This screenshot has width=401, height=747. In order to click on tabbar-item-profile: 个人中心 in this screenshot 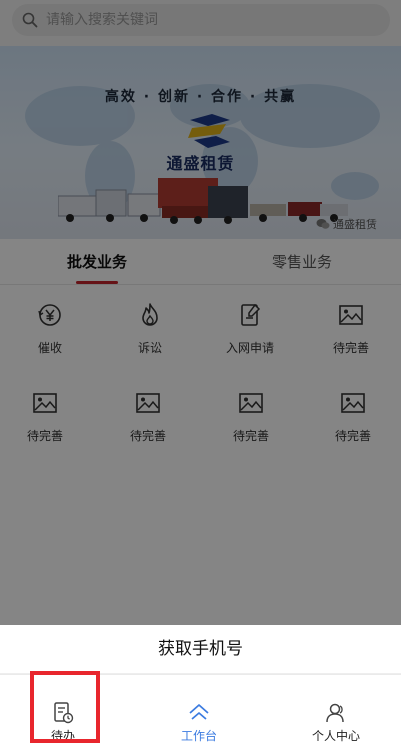, I will do `click(336, 711)`.